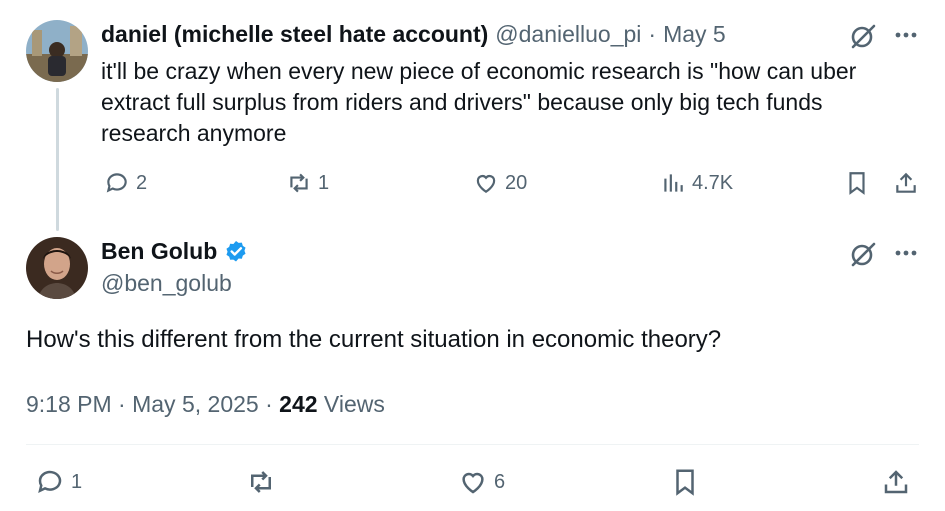 This screenshot has height=511, width=945. I want to click on thread-line, so click(57, 159).